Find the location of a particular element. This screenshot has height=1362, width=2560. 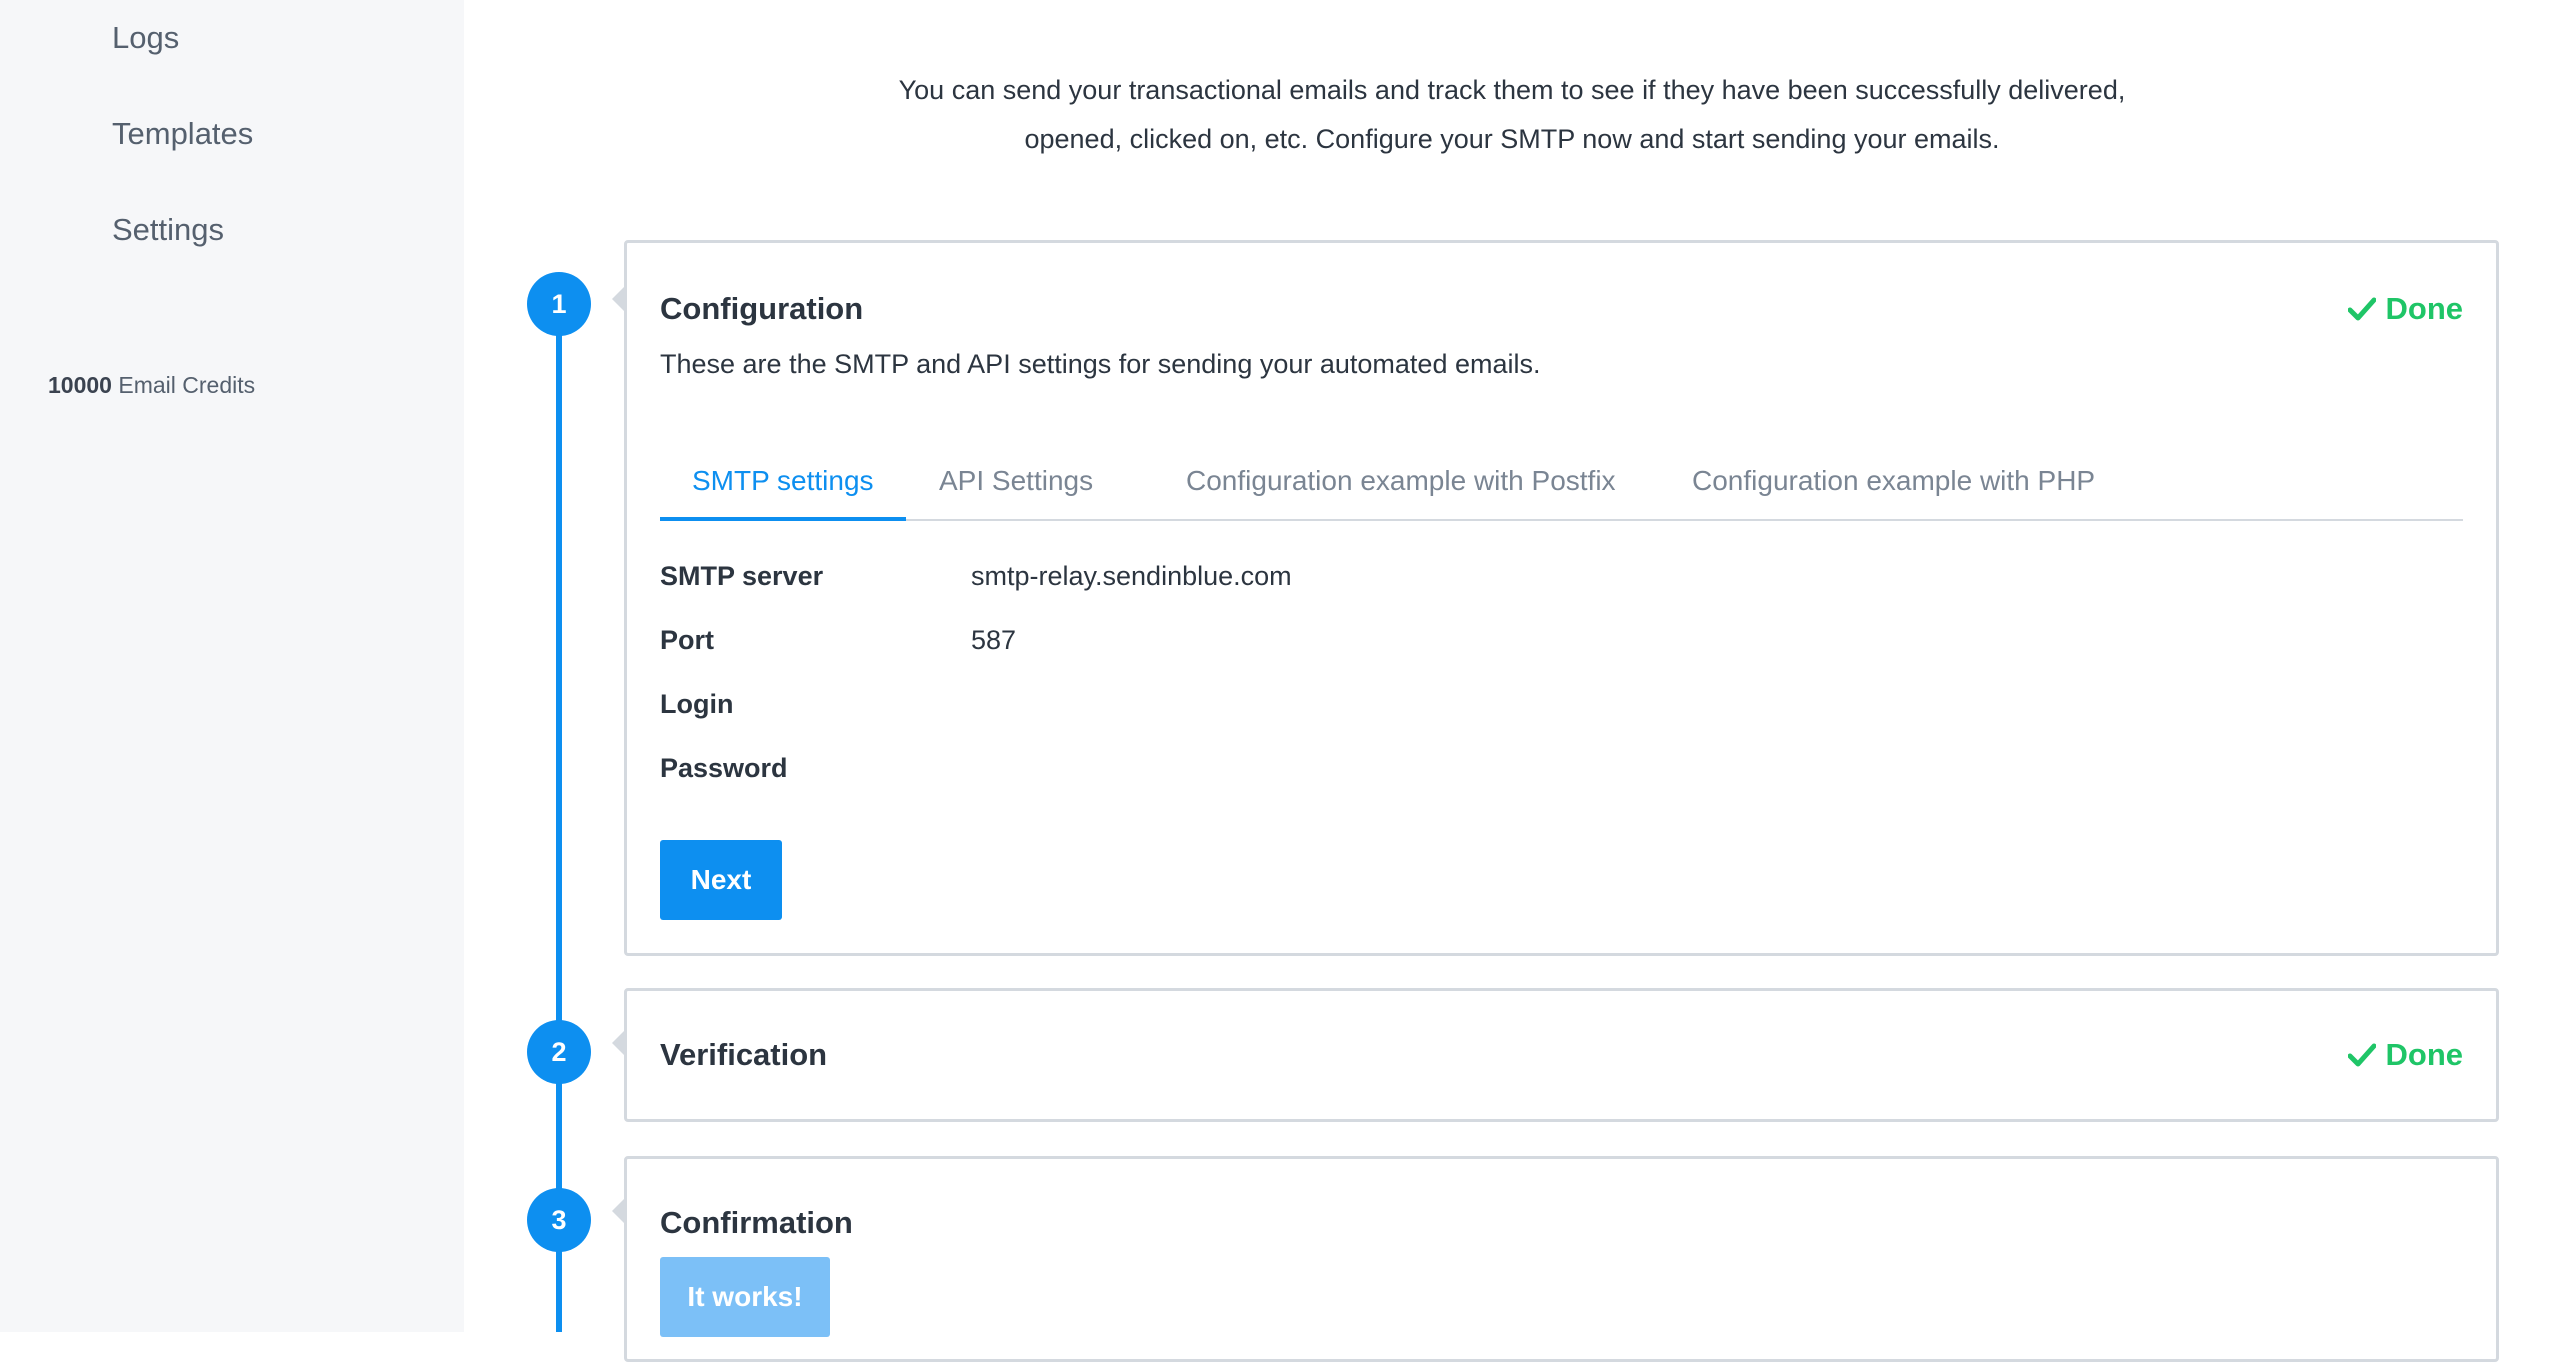

tab-smtp-settings: SMTP settings is located at coordinates (783, 486).